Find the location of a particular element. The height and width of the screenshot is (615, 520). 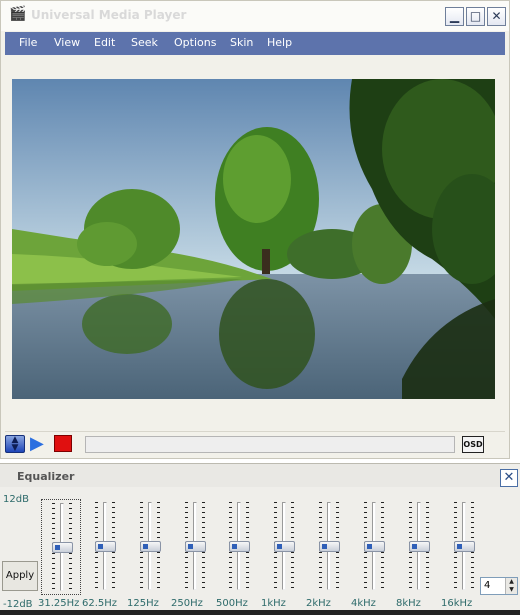

band-label: 125Hz is located at coordinates (143, 603).